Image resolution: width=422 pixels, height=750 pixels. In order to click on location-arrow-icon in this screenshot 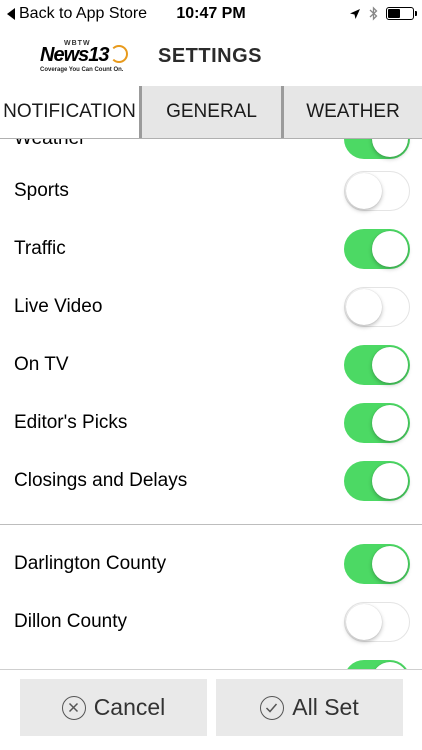, I will do `click(355, 13)`.